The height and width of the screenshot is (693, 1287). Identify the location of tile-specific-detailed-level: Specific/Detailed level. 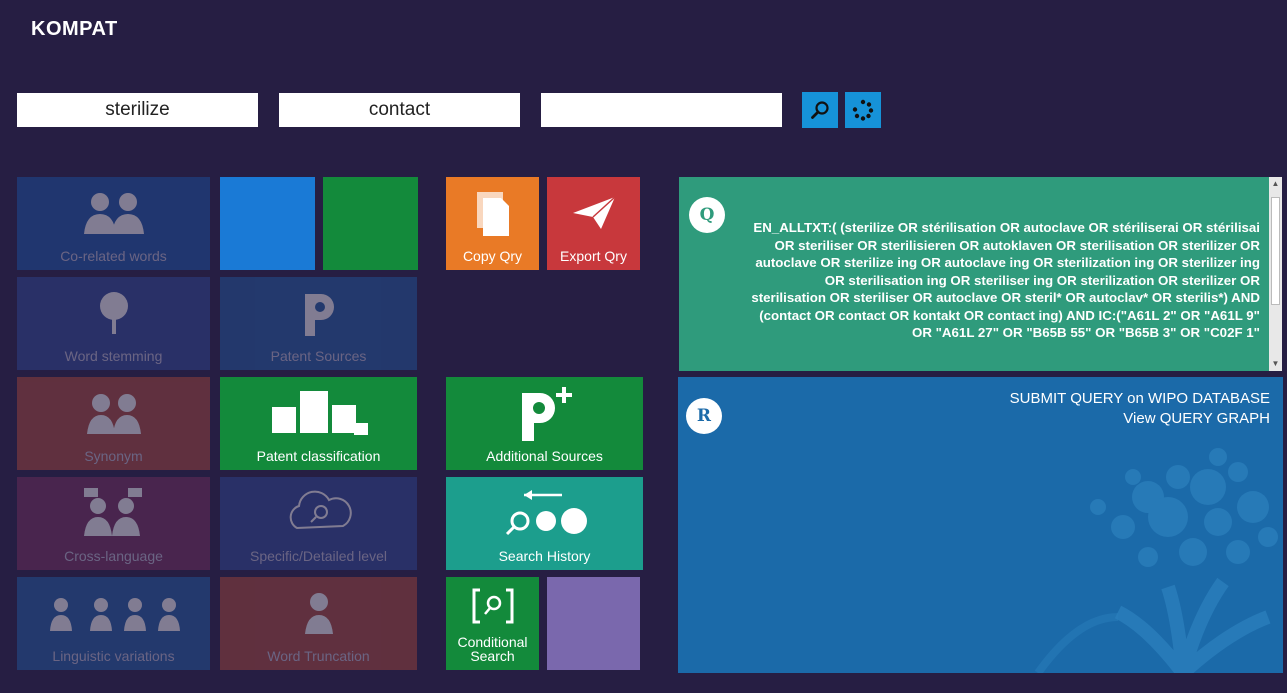
(318, 523).